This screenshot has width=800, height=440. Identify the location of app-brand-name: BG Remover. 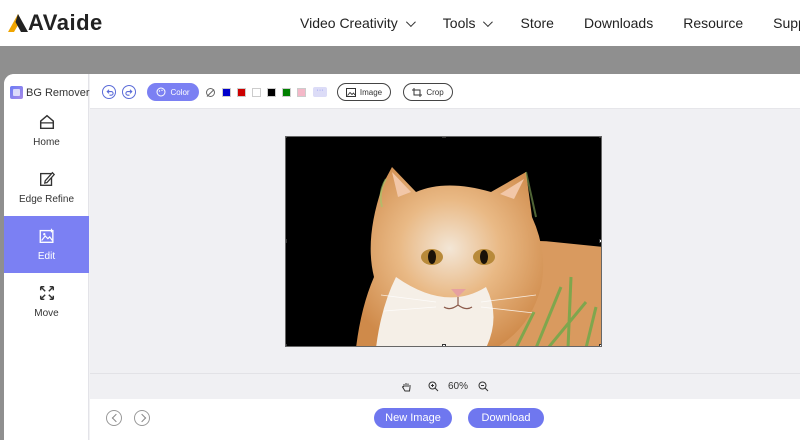
(58, 92).